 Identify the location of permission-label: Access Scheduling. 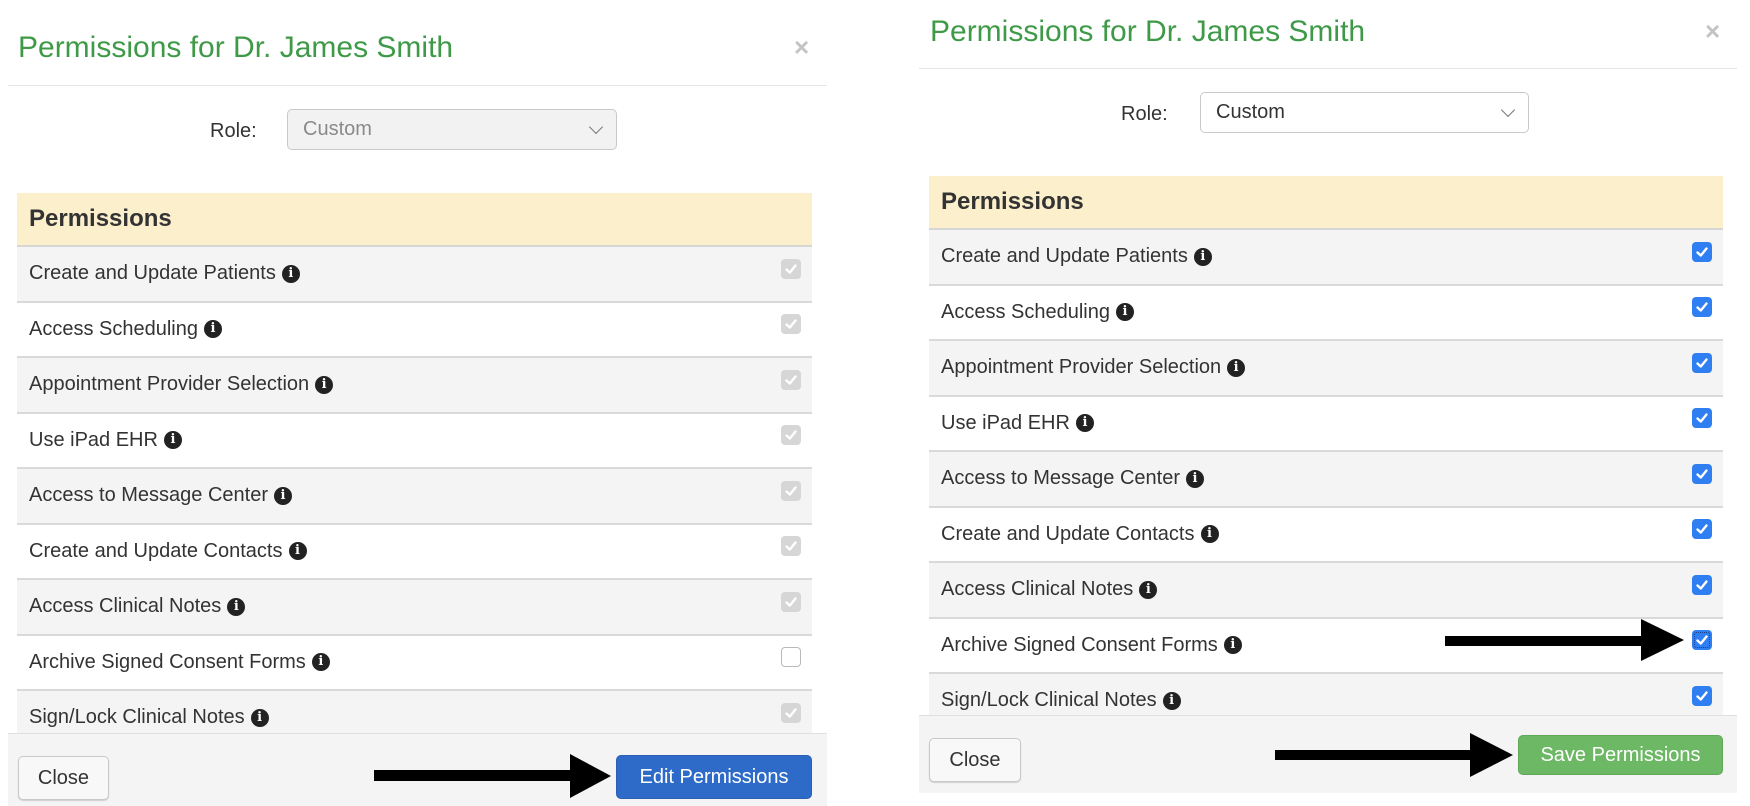
(1025, 311).